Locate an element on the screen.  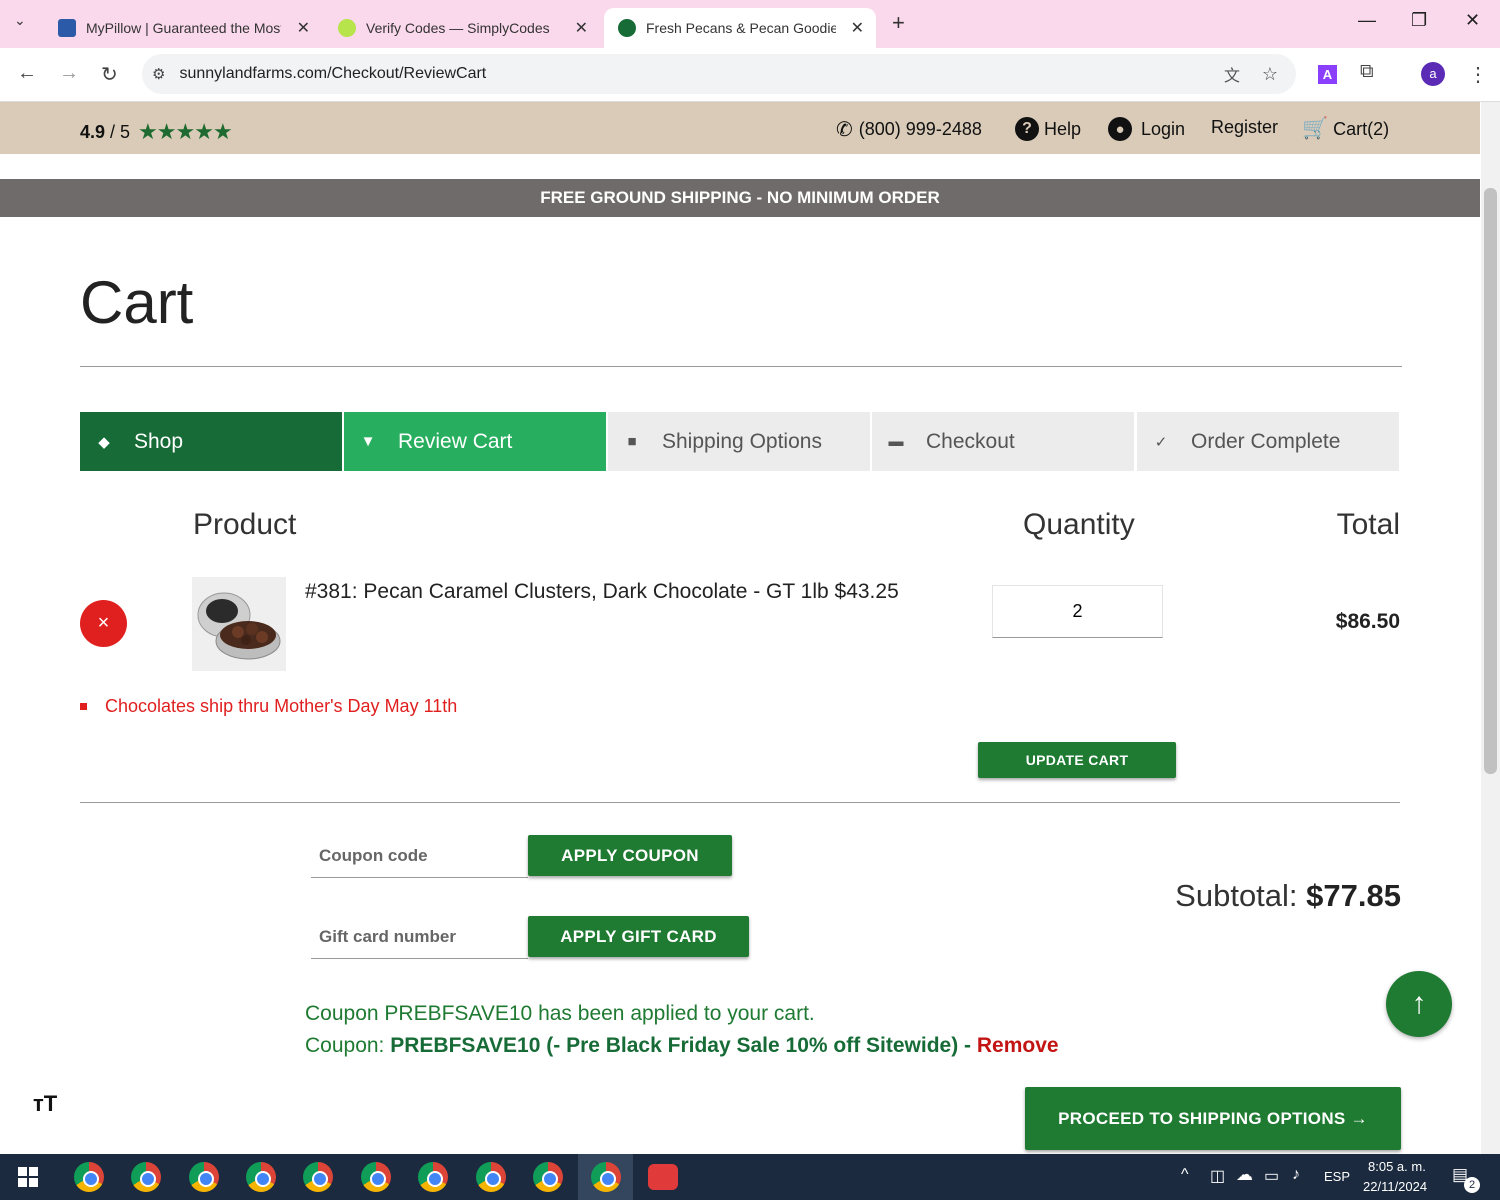
simplycodes-favicon-icon is located at coordinates (347, 28).